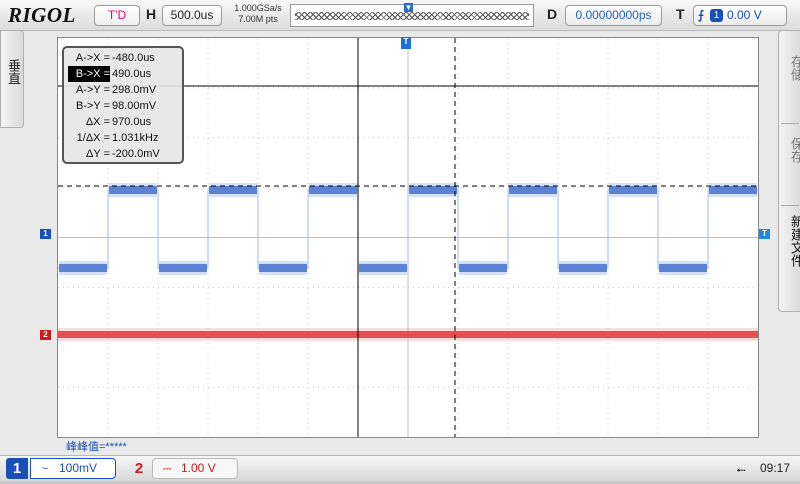 Image resolution: width=800 pixels, height=484 pixels. What do you see at coordinates (136, 154) in the screenshot?
I see `measurement-value: -200.0mV` at bounding box center [136, 154].